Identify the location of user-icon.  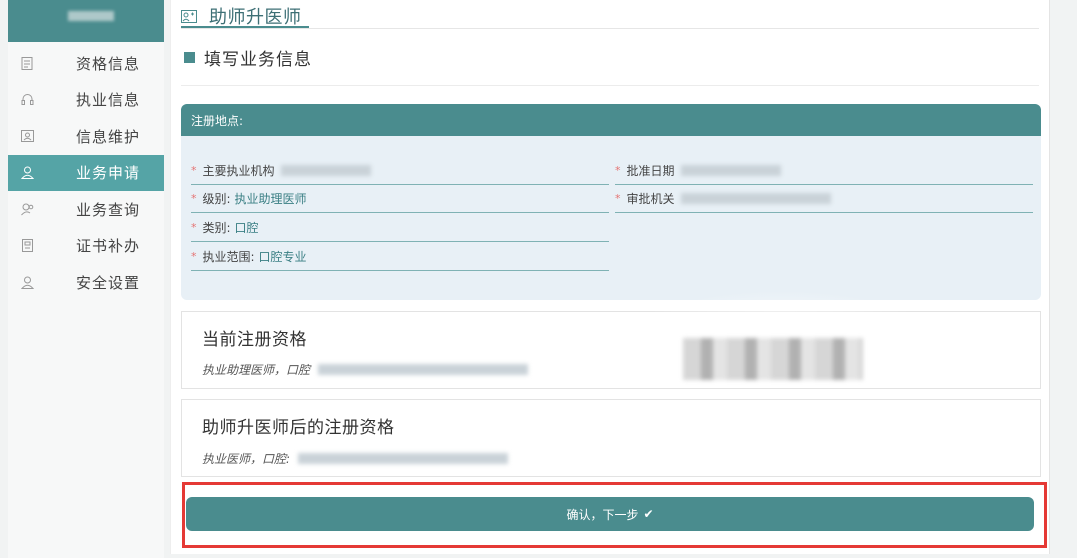
(27, 173).